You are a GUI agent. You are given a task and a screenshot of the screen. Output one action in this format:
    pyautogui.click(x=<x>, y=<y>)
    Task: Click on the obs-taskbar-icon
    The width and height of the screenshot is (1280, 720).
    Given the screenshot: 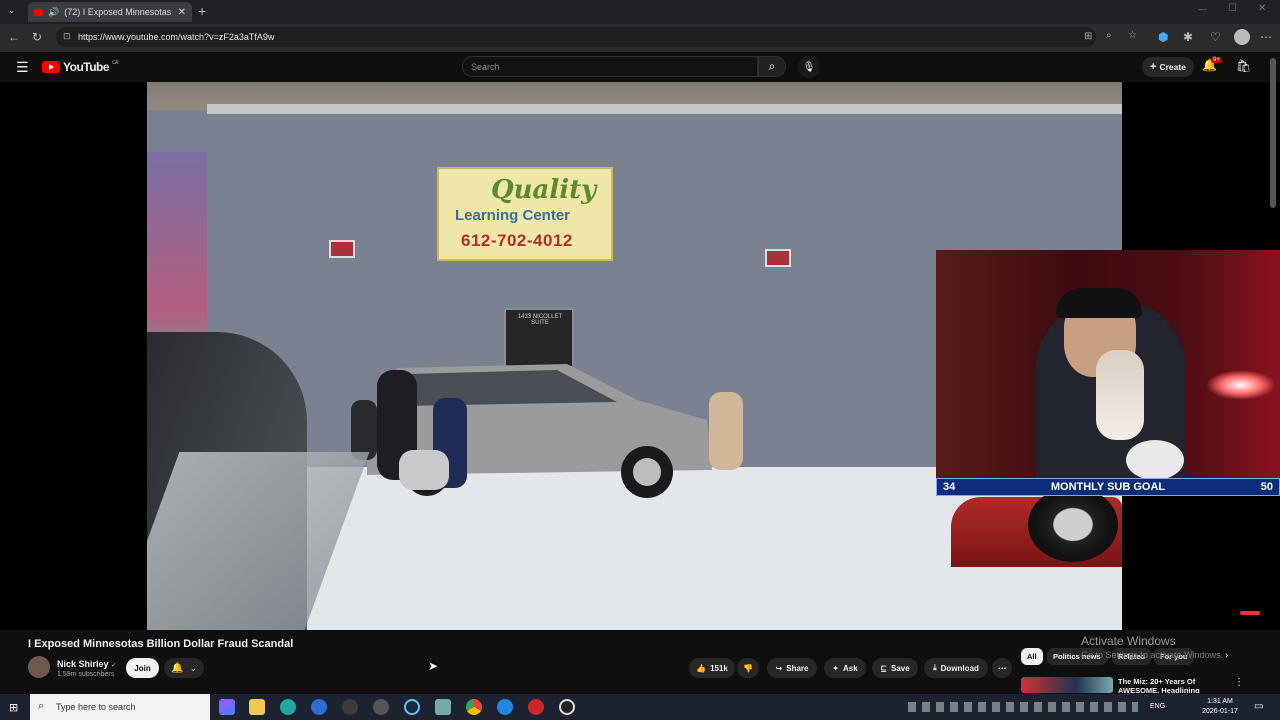 What is the action you would take?
    pyautogui.click(x=567, y=707)
    